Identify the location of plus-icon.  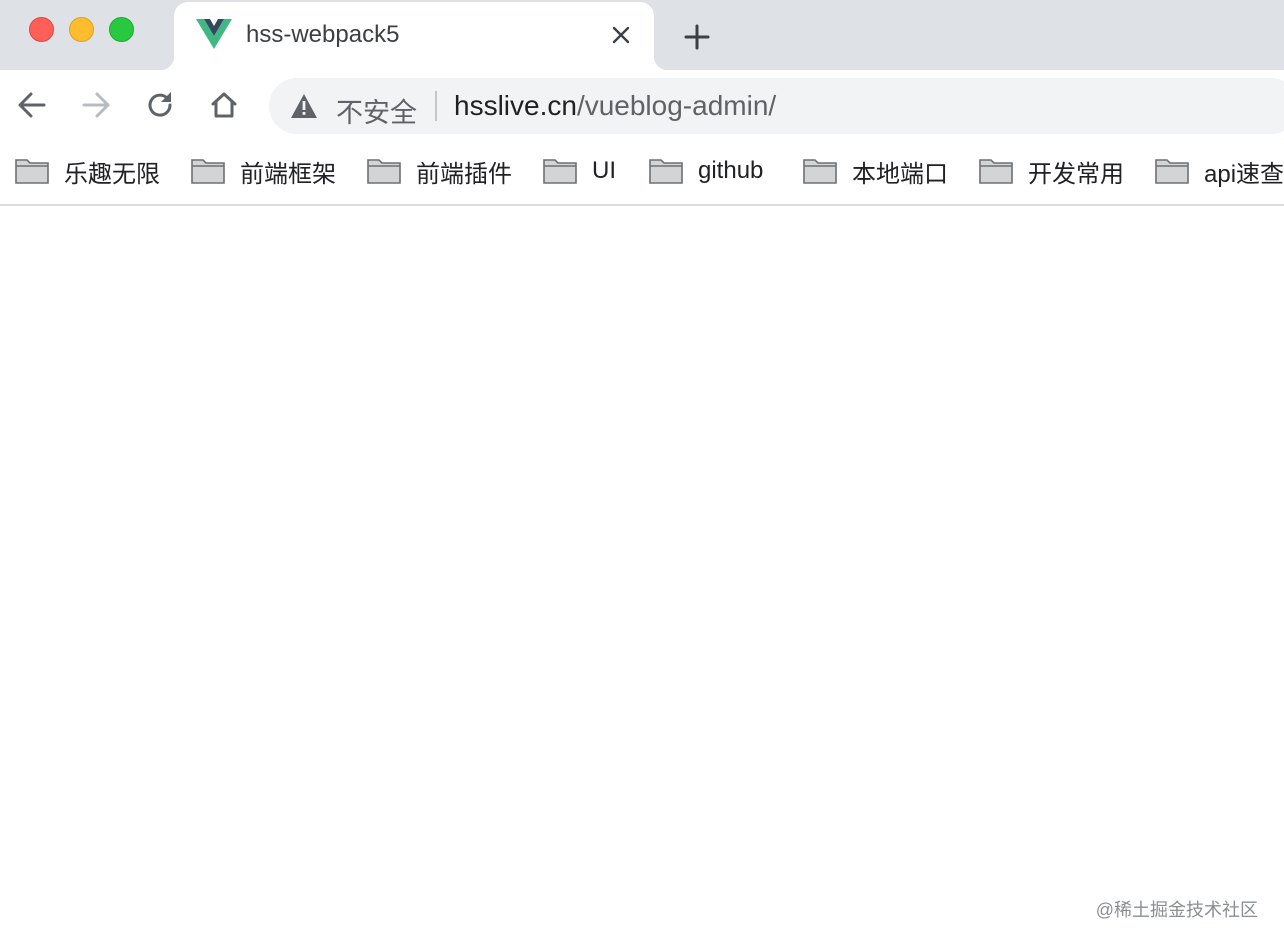
(697, 37).